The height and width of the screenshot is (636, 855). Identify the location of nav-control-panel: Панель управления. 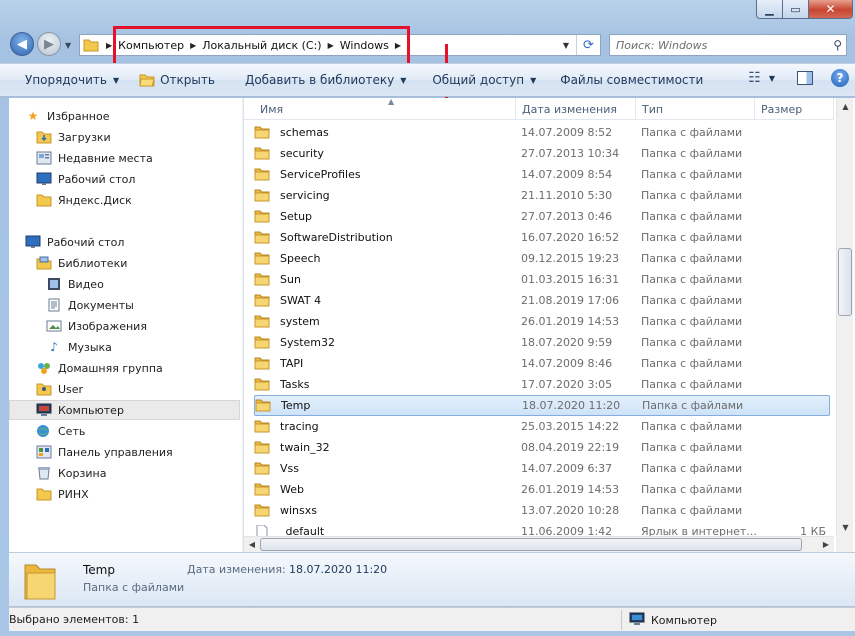
(139, 452).